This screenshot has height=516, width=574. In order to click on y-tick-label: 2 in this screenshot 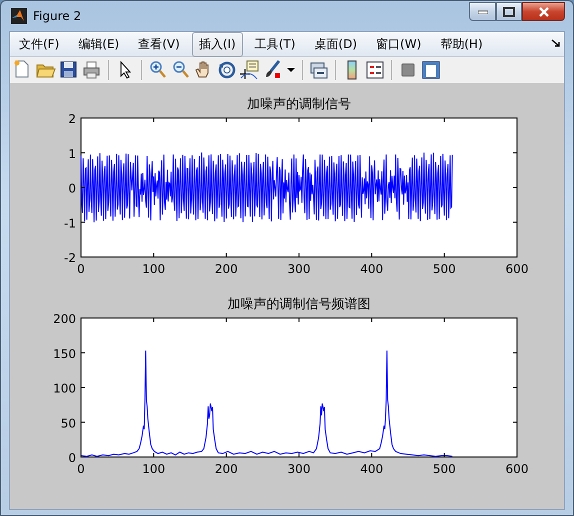, I will do `click(72, 119)`.